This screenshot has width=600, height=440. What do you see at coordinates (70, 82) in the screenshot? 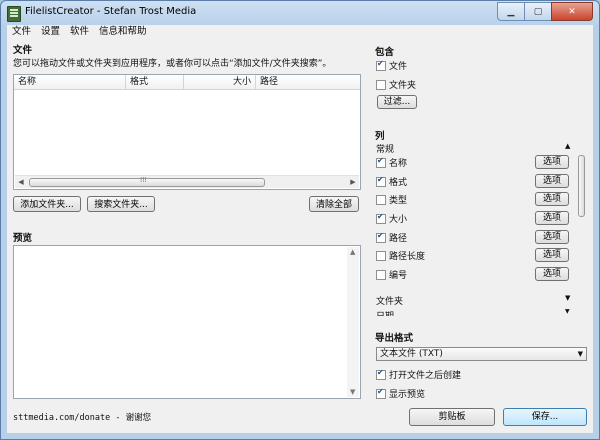
I see `column-header-name: 名称` at bounding box center [70, 82].